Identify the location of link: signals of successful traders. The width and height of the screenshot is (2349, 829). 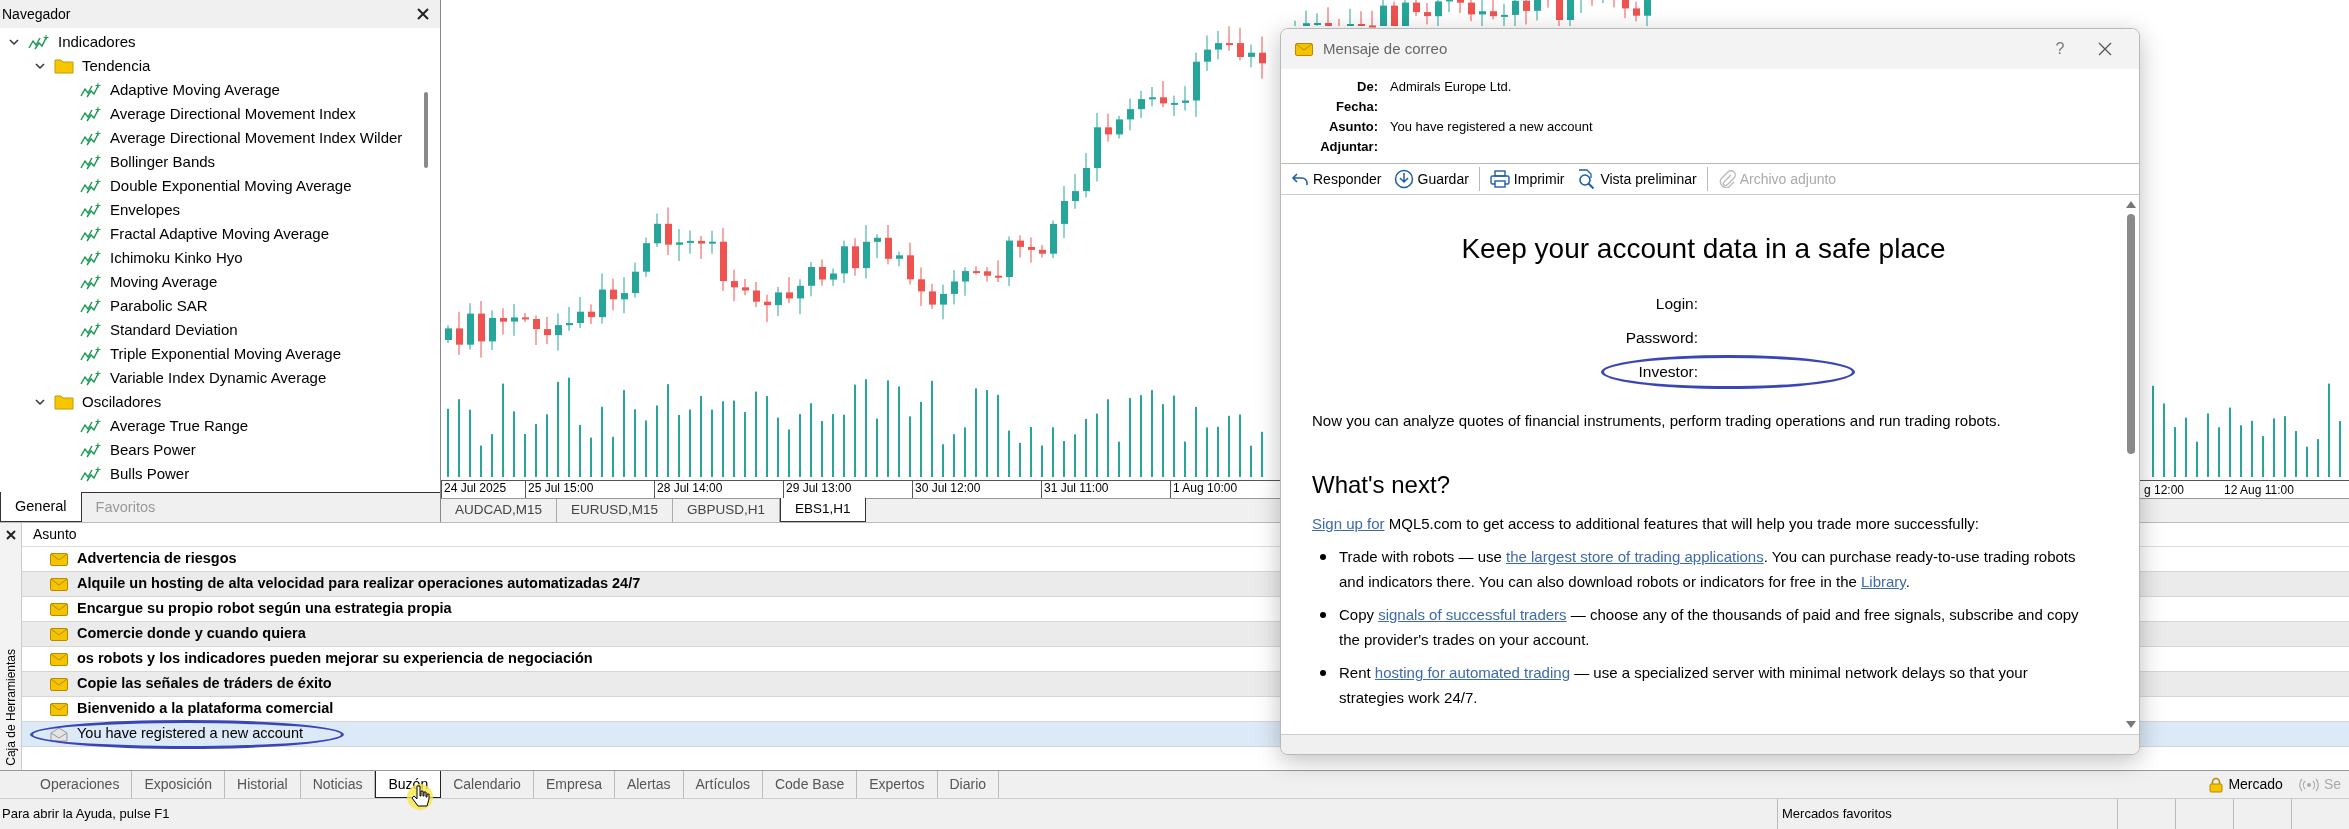
(1472, 614).